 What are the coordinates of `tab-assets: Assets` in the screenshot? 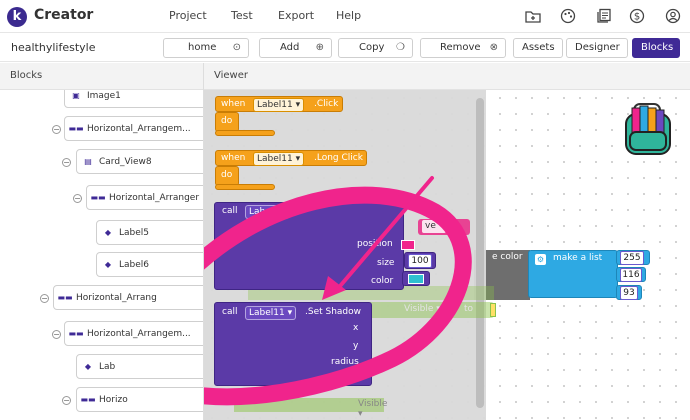 It's located at (538, 48).